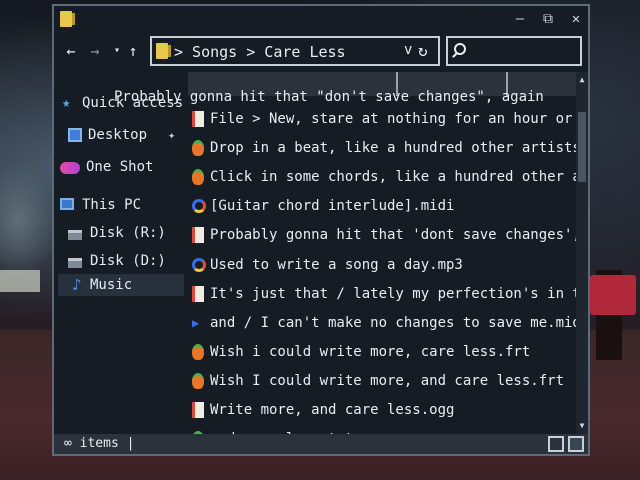 The height and width of the screenshot is (480, 640). I want to click on sidebar-item-desktop: Desktop ✦, so click(121, 135).